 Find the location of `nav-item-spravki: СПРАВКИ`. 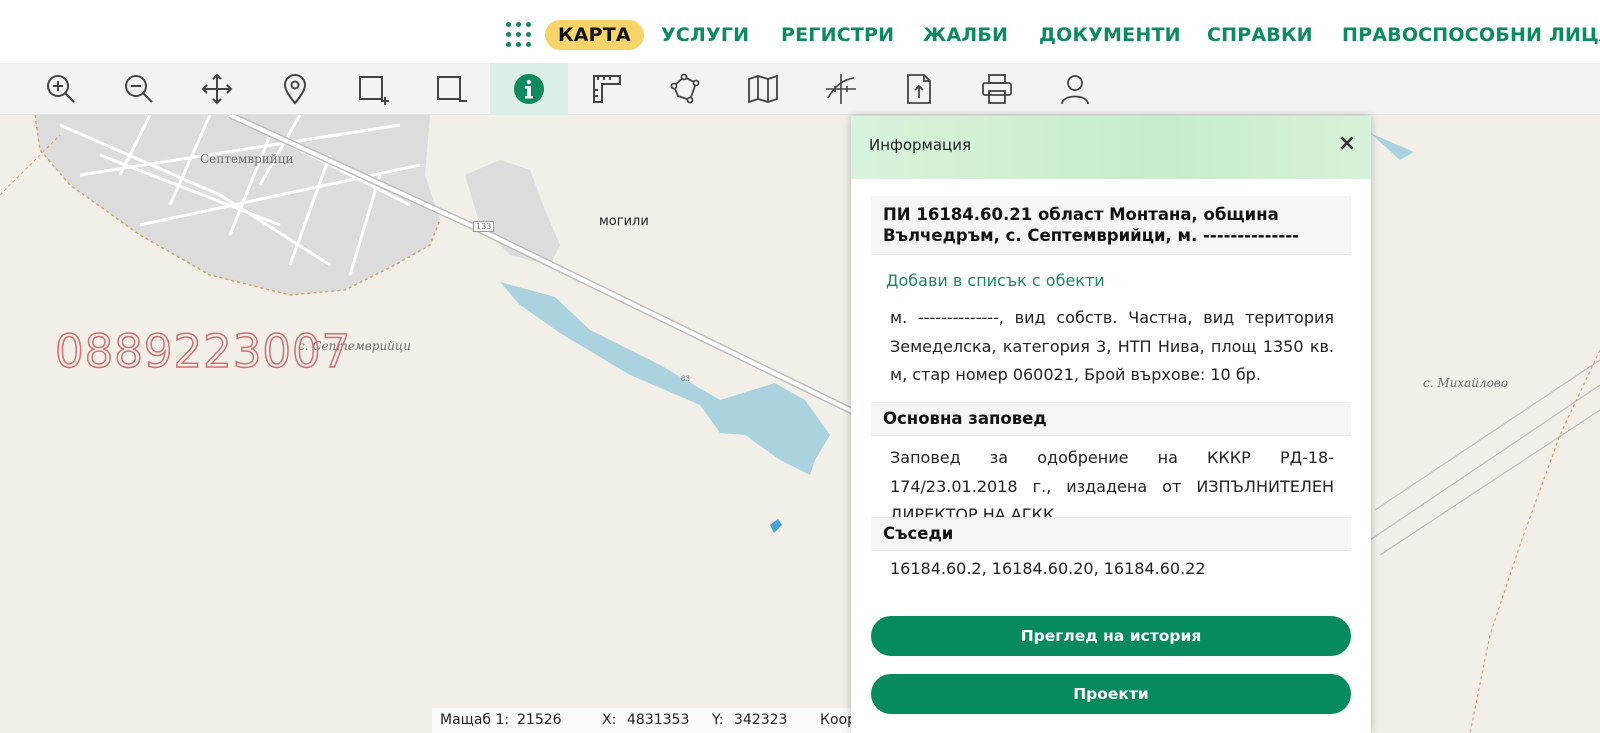

nav-item-spravki: СПРАВКИ is located at coordinates (1260, 35).